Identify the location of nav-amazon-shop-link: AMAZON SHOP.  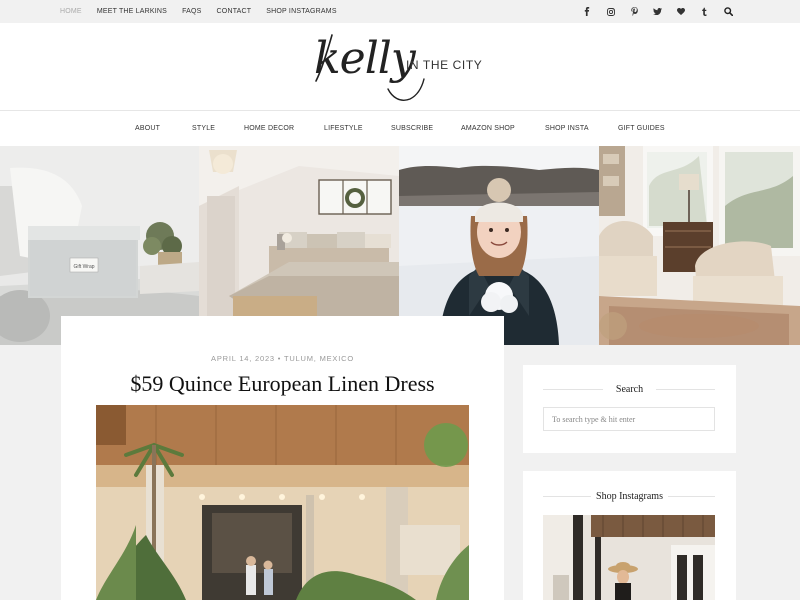
(488, 128).